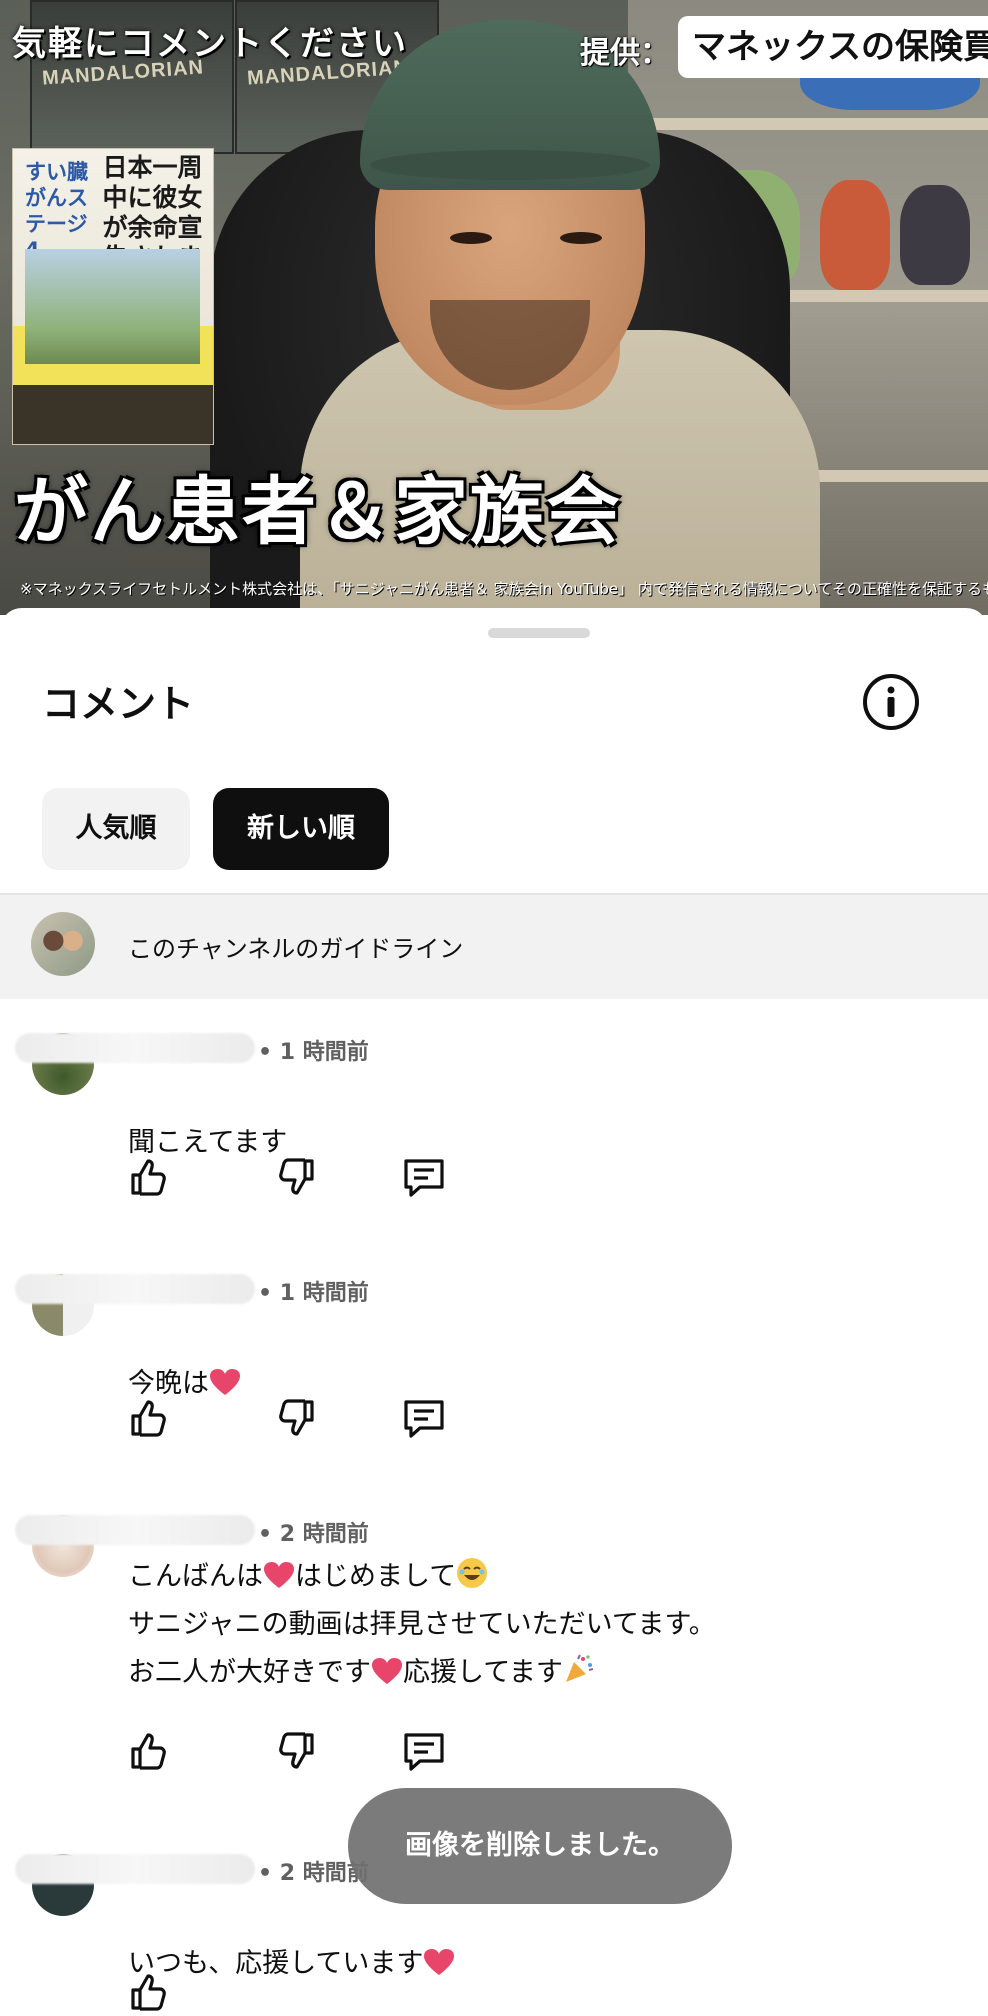 This screenshot has width=988, height=2016. Describe the element at coordinates (63, 944) in the screenshot. I see `channel-avatar` at that location.